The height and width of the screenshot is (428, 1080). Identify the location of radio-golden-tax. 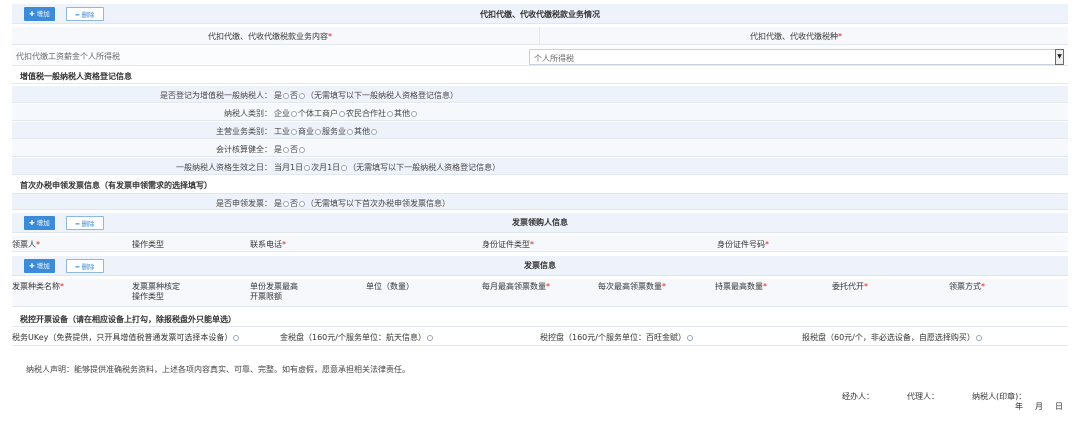
(429, 337).